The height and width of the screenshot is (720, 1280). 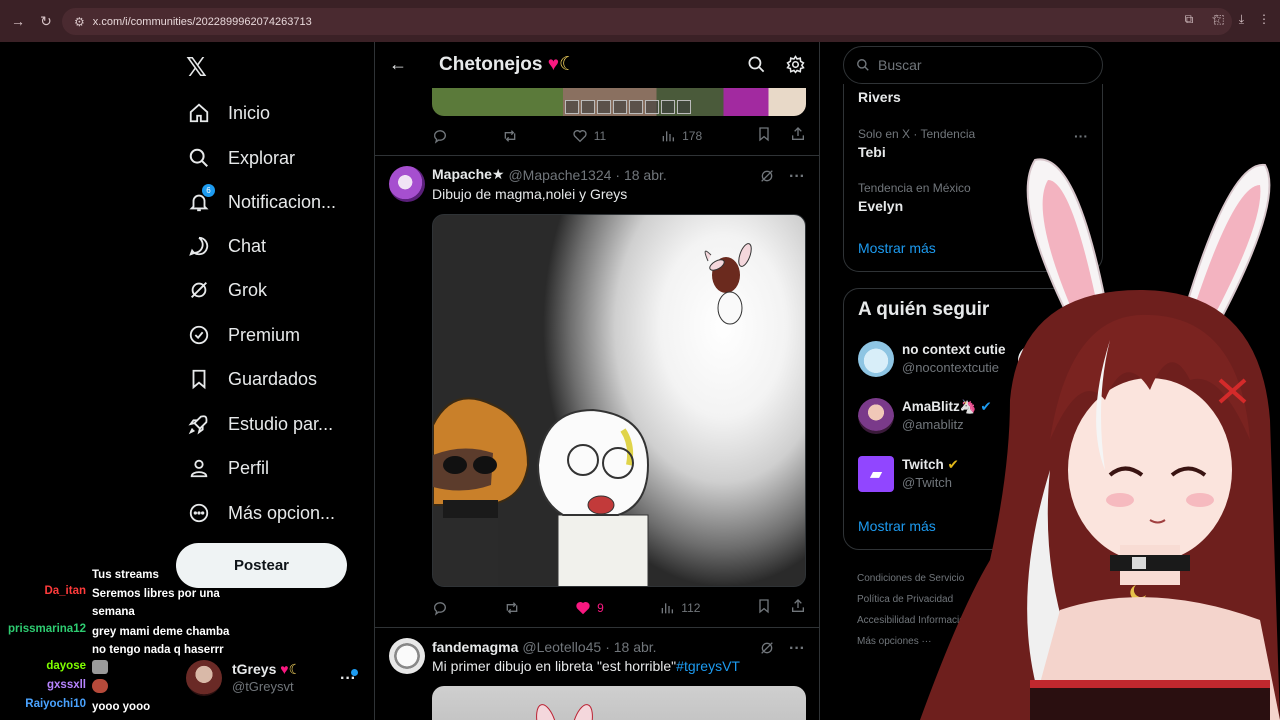 I want to click on post-actions: 9 112, so click(x=619, y=607).